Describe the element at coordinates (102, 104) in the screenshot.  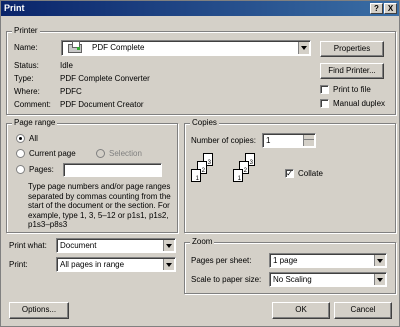
I see `comment-value: PDF Document Creator` at that location.